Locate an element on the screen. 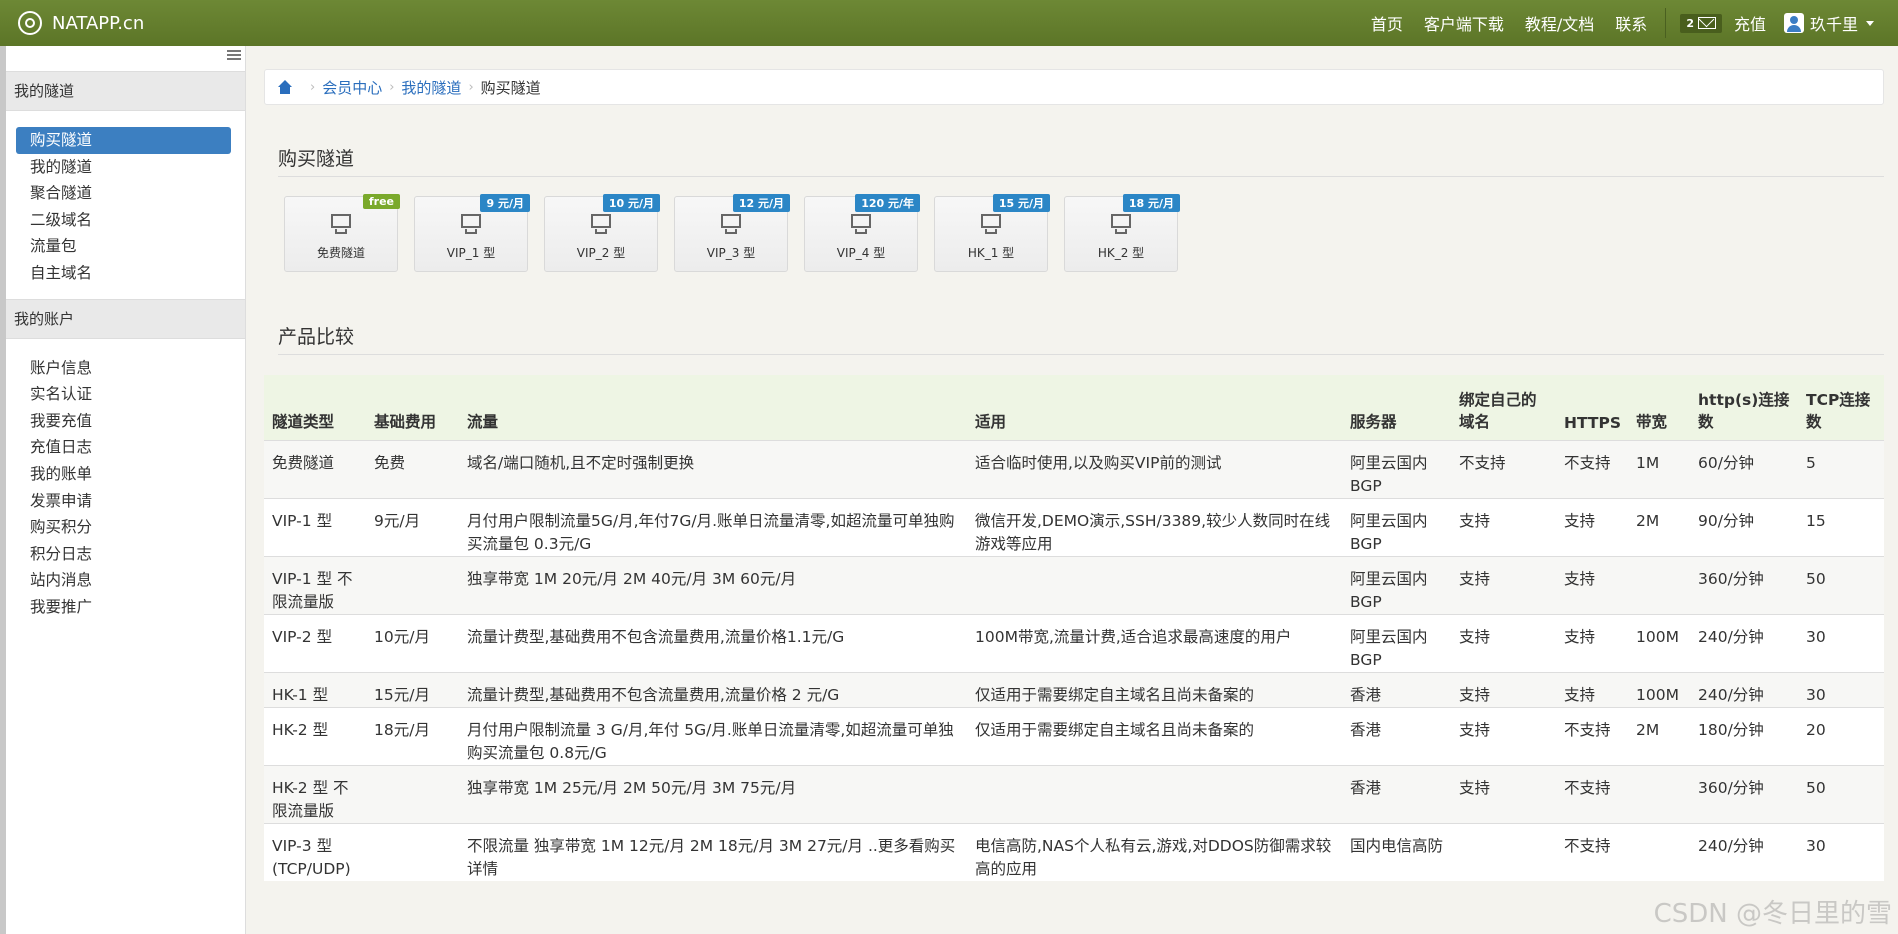  tile-hk1: 15 元/月 HK_1 型 is located at coordinates (992, 233).